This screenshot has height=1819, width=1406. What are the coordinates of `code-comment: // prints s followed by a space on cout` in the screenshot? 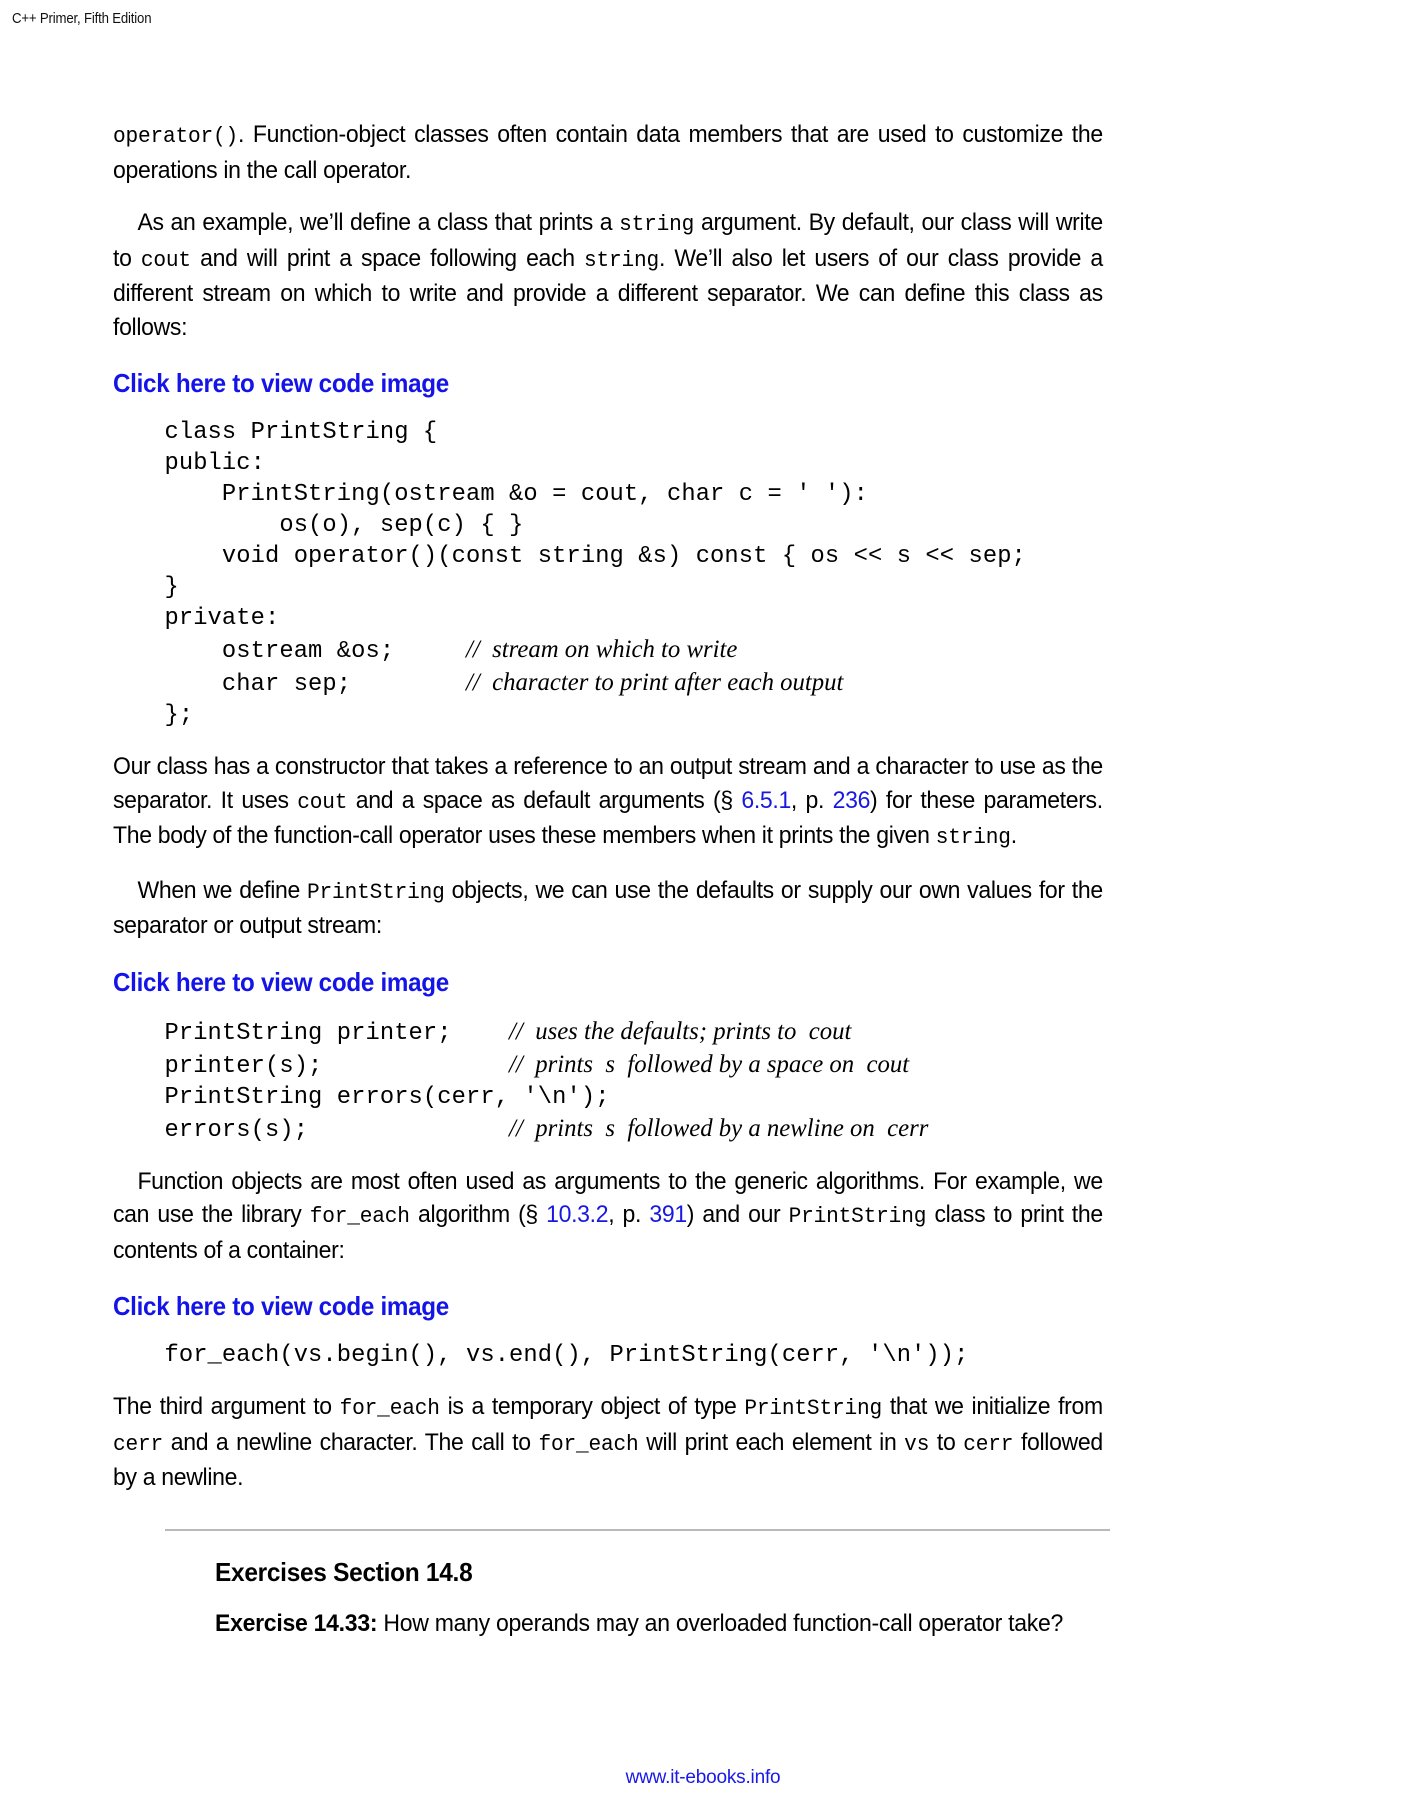 It's located at (709, 1064).